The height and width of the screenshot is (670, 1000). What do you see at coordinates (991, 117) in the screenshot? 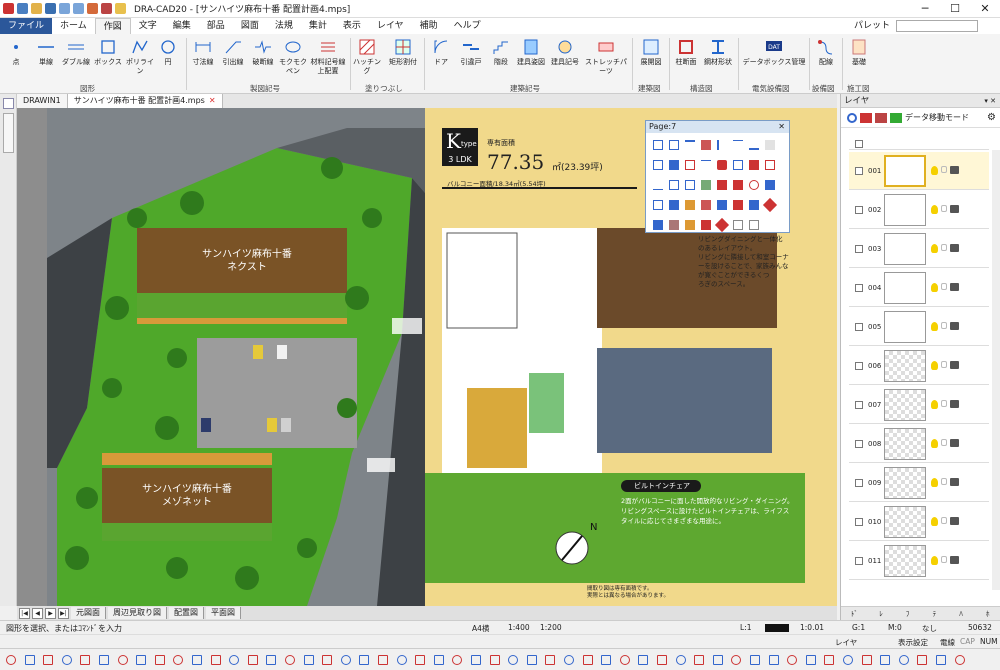
I see `settings-gear-icon: ⚙` at bounding box center [991, 117].